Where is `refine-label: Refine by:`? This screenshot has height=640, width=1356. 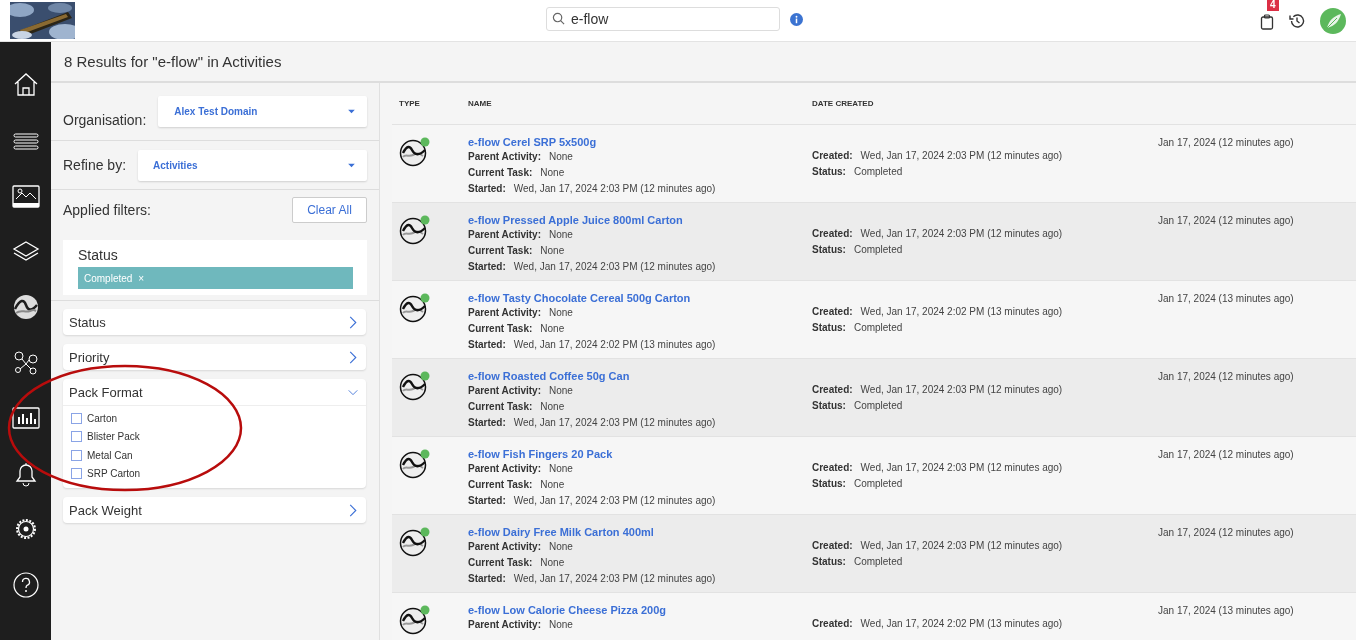
refine-label: Refine by: is located at coordinates (95, 165).